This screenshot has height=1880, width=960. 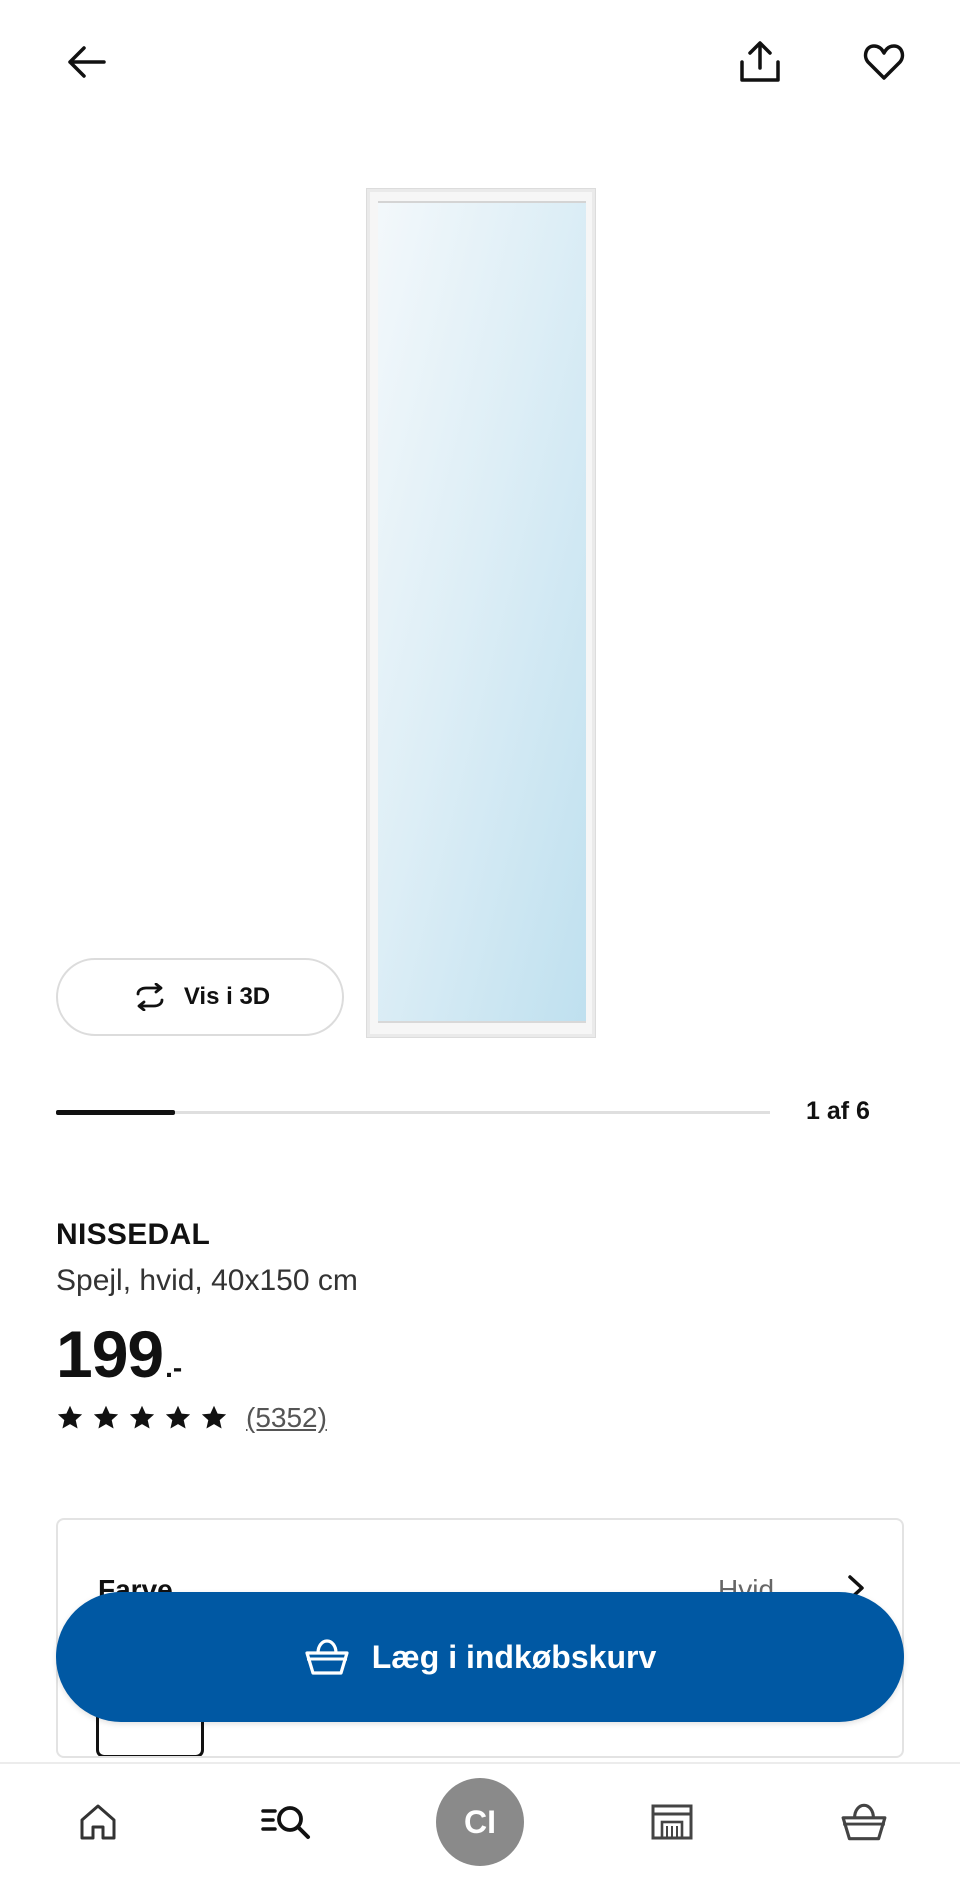 I want to click on bottom-navigation: CI, so click(x=480, y=1821).